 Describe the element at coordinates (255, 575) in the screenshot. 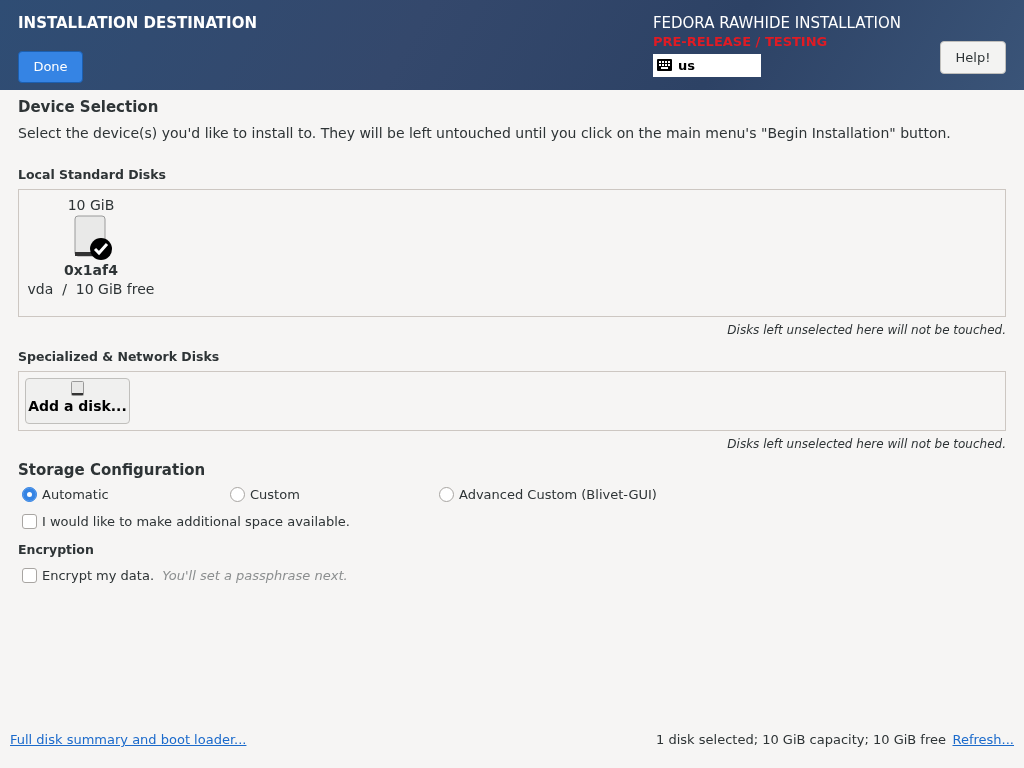

I see `hint-text: You'll set a passphrase next.` at that location.